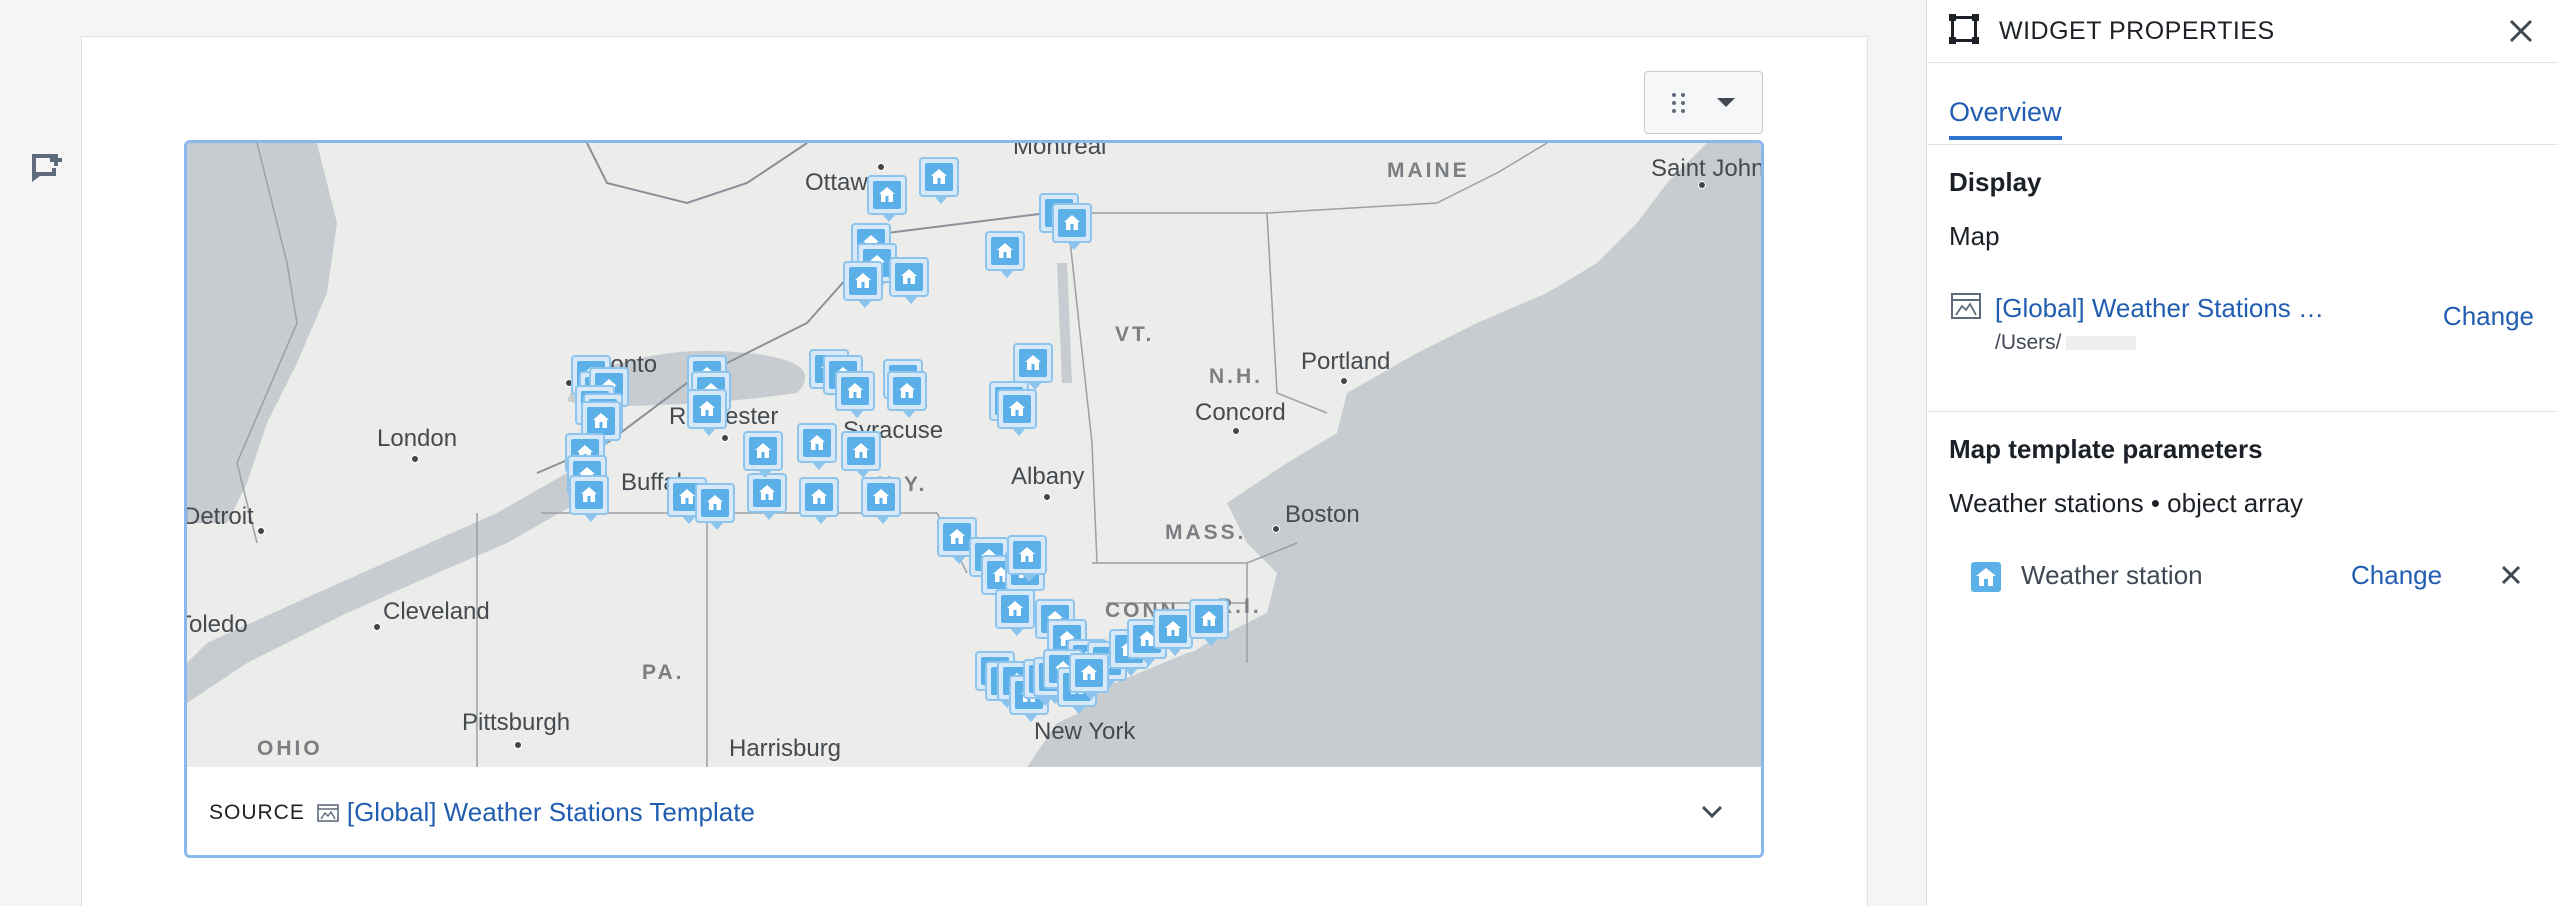 This screenshot has height=906, width=2558. Describe the element at coordinates (551, 812) in the screenshot. I see `source-template-link: [Global] Weather Stations Template` at that location.